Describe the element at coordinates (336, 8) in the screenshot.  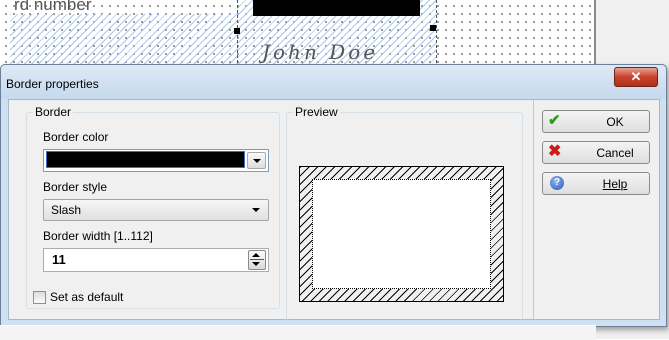
I see `signature-black-bar` at that location.